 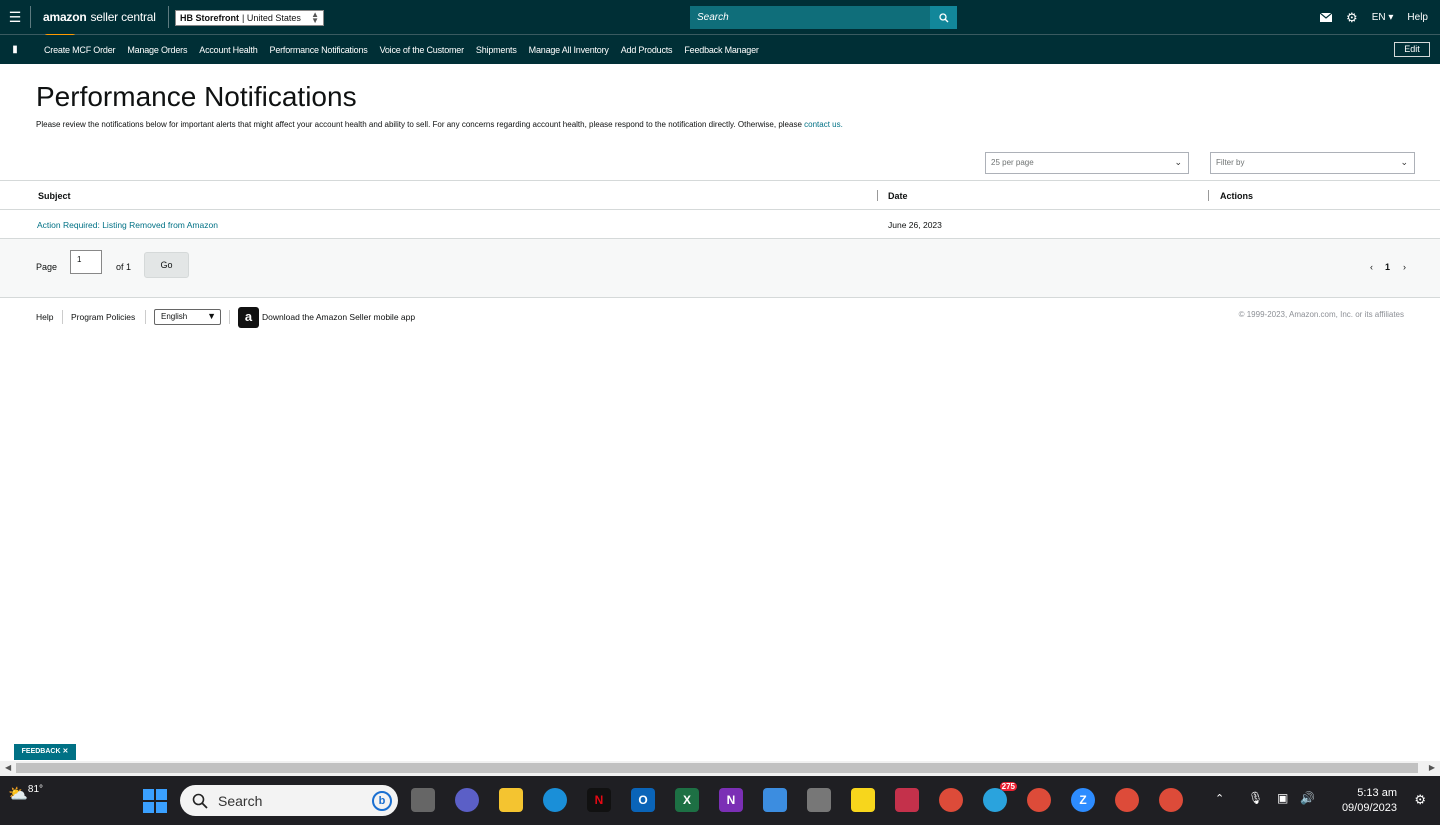 What do you see at coordinates (1000, 797) in the screenshot?
I see `telegram-icon: 275` at bounding box center [1000, 797].